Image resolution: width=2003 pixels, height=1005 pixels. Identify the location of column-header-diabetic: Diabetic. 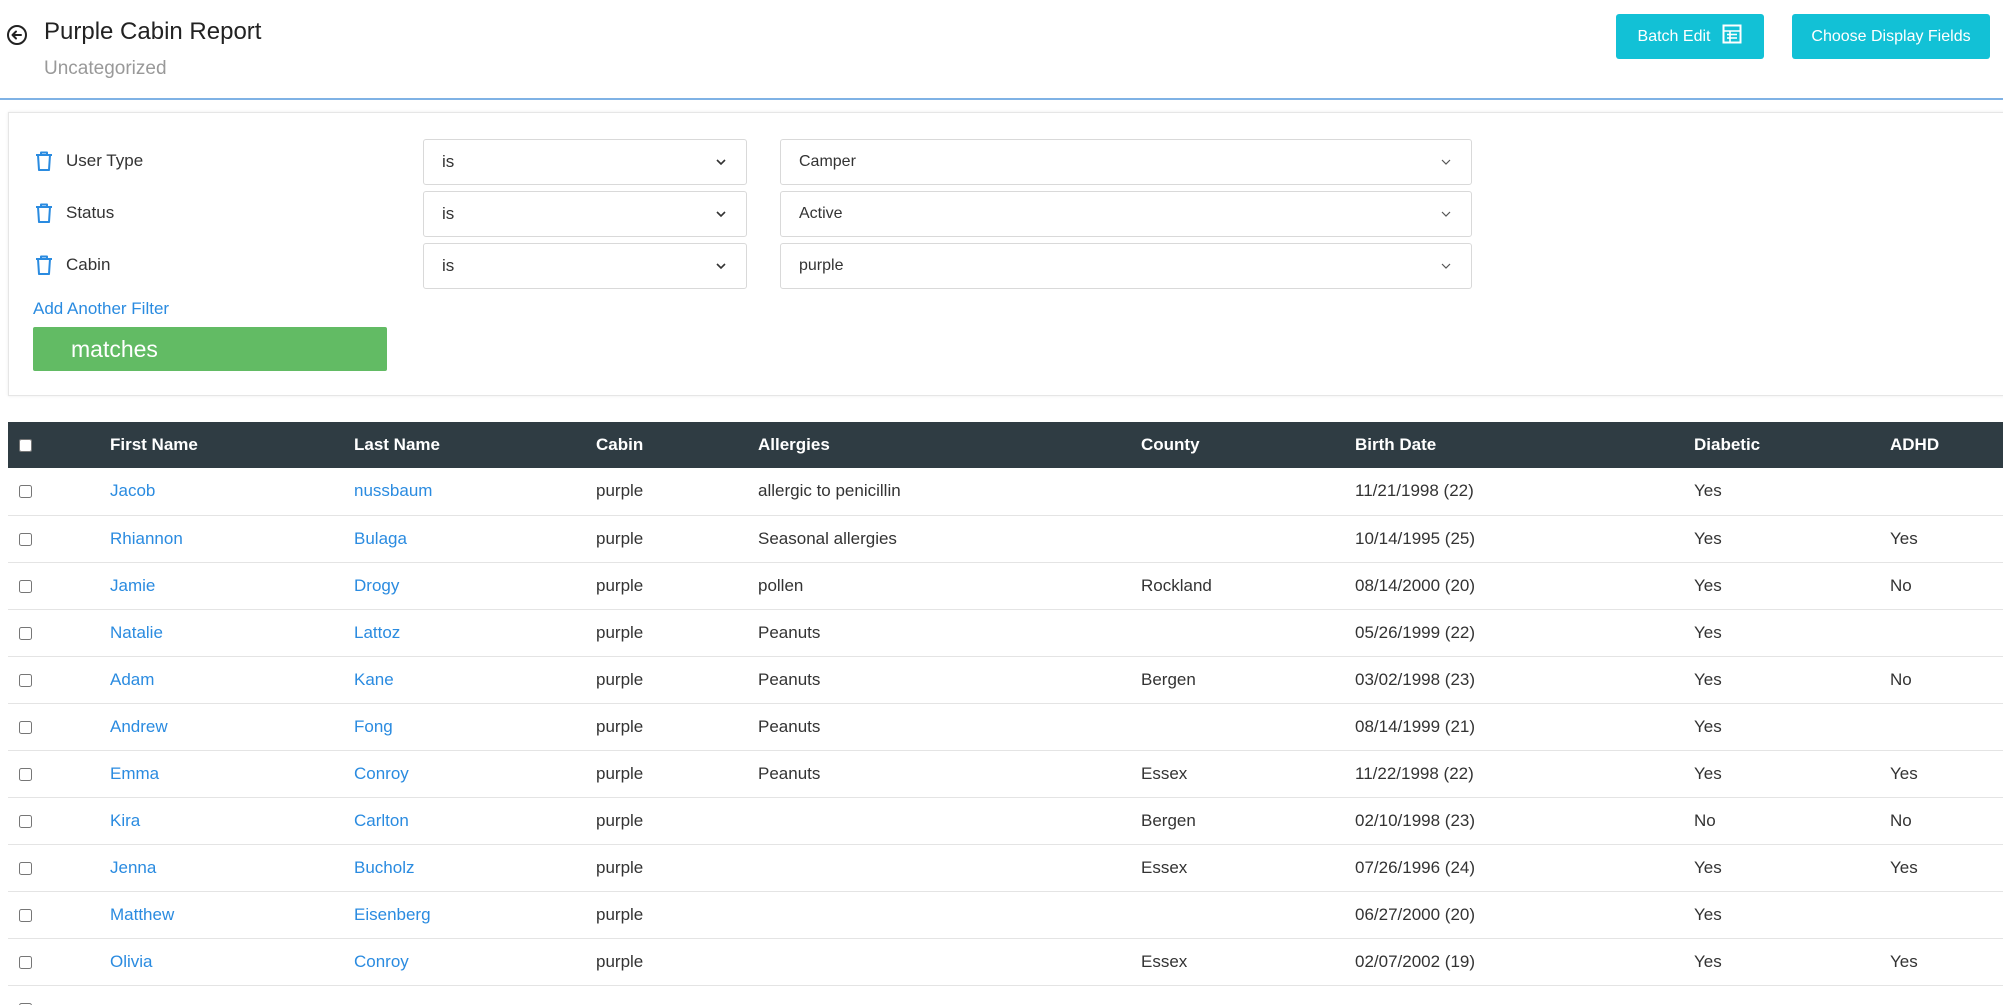
(1792, 445).